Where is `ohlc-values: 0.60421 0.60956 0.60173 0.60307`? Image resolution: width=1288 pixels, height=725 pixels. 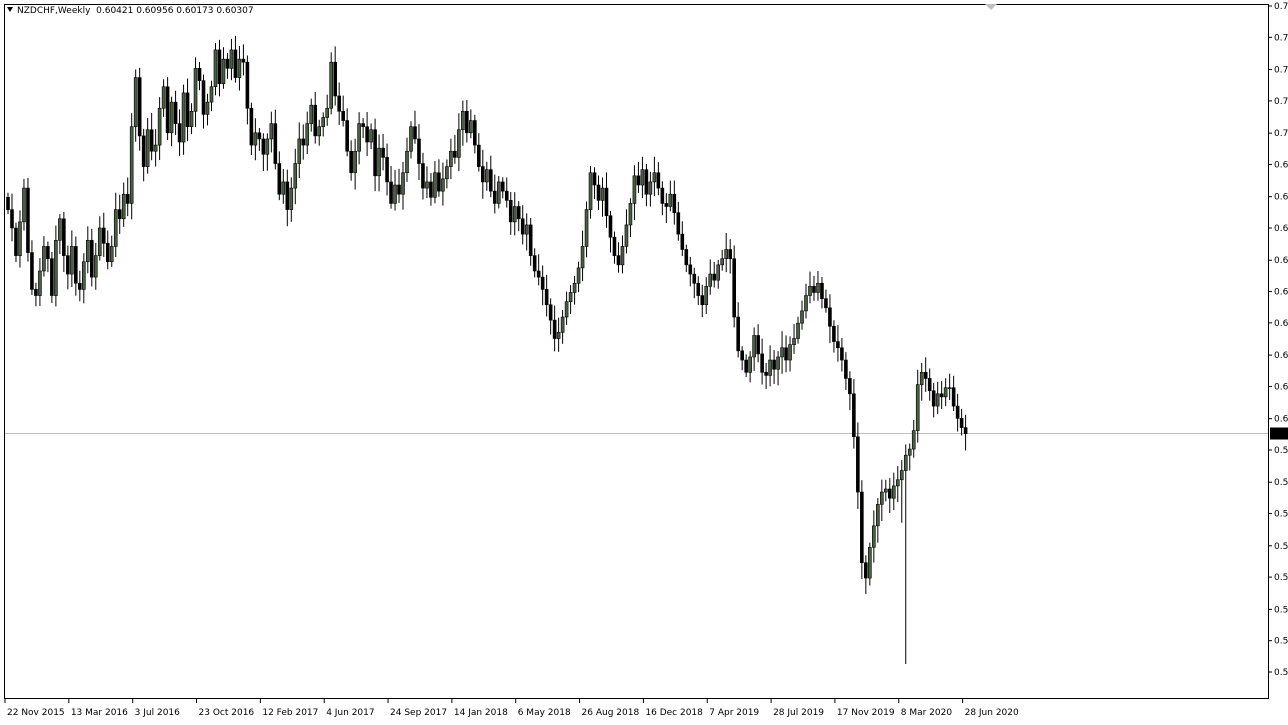 ohlc-values: 0.60421 0.60956 0.60173 0.60307 is located at coordinates (175, 11).